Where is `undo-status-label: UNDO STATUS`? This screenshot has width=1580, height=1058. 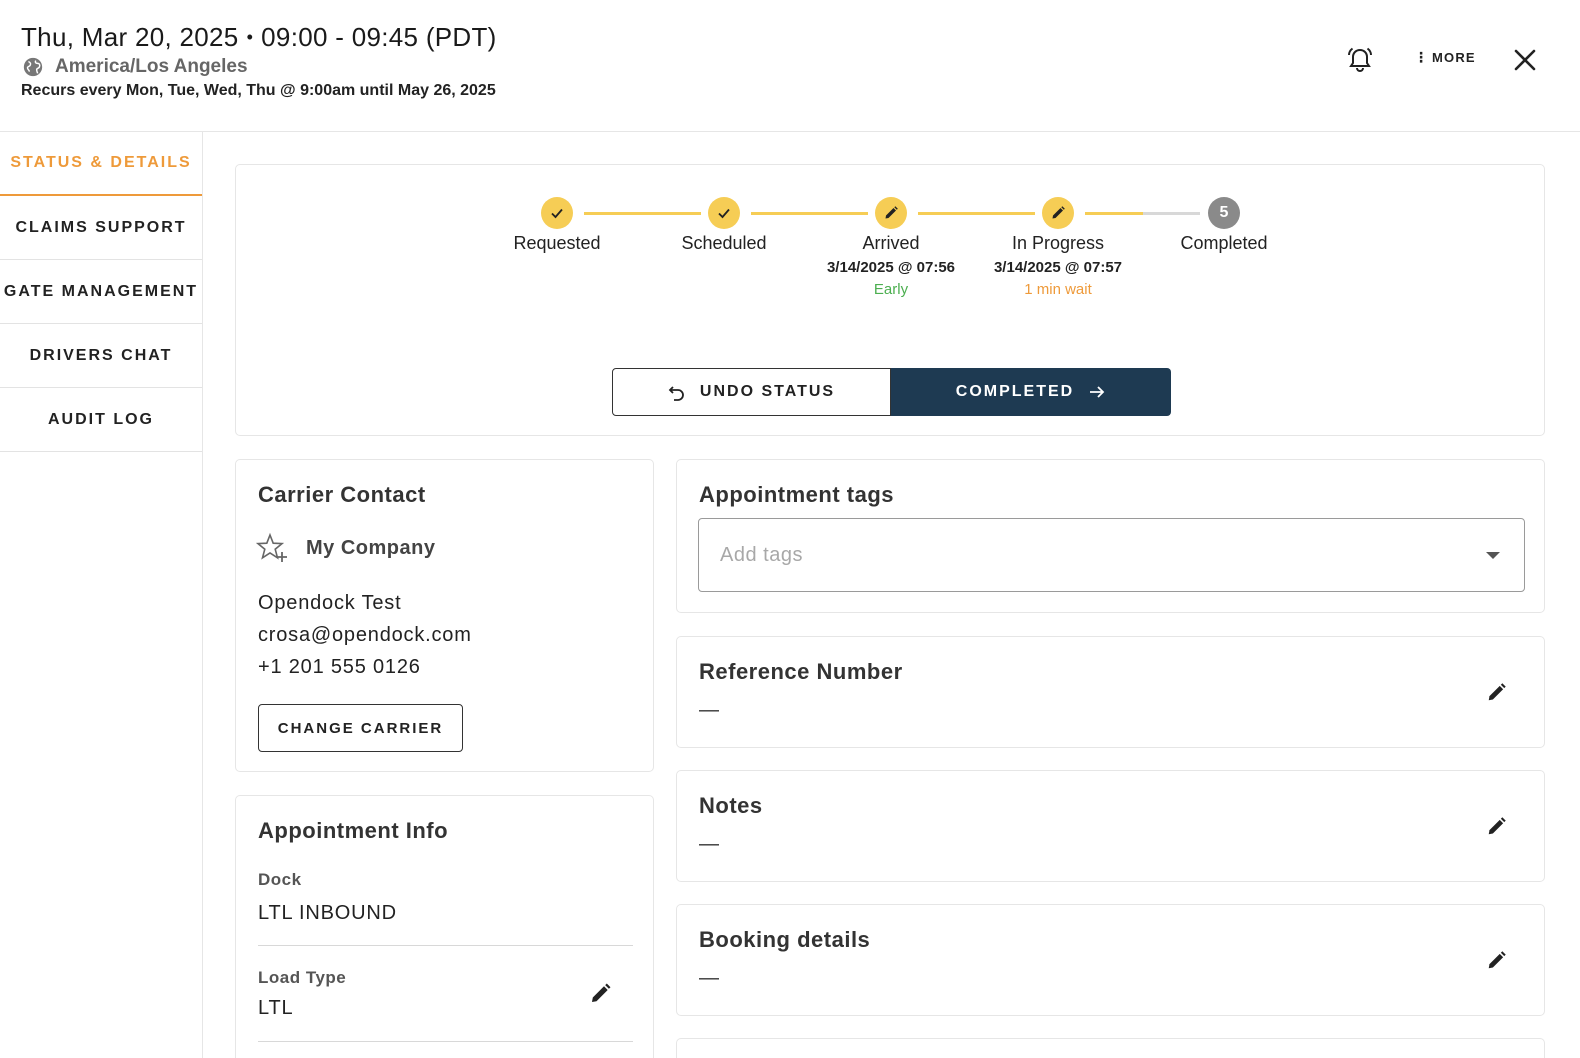
undo-status-label: UNDO STATUS is located at coordinates (767, 391).